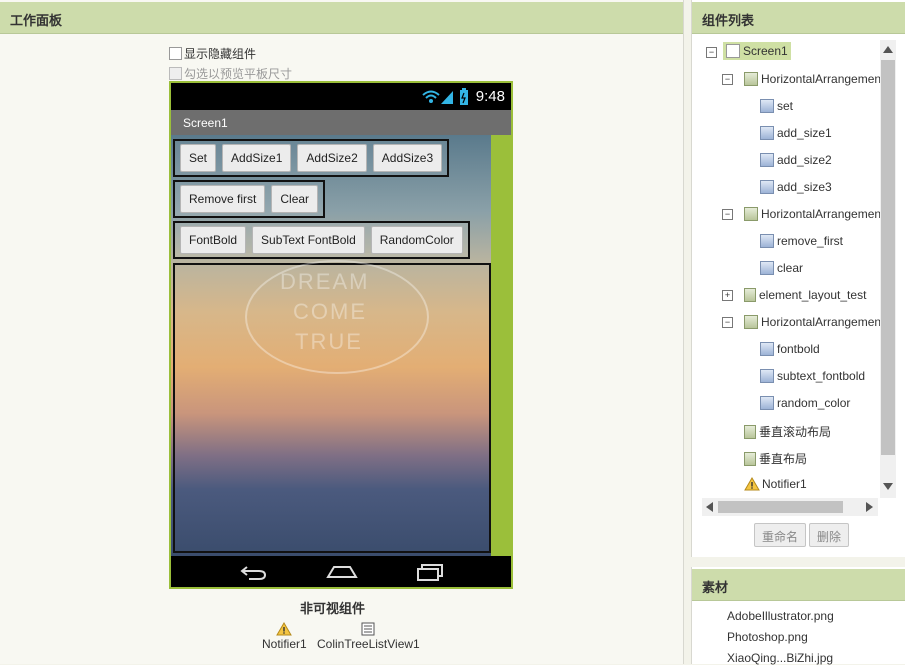 This screenshot has height=665, width=905. What do you see at coordinates (813, 295) in the screenshot?
I see `tree-item-label: element_layout_test` at bounding box center [813, 295].